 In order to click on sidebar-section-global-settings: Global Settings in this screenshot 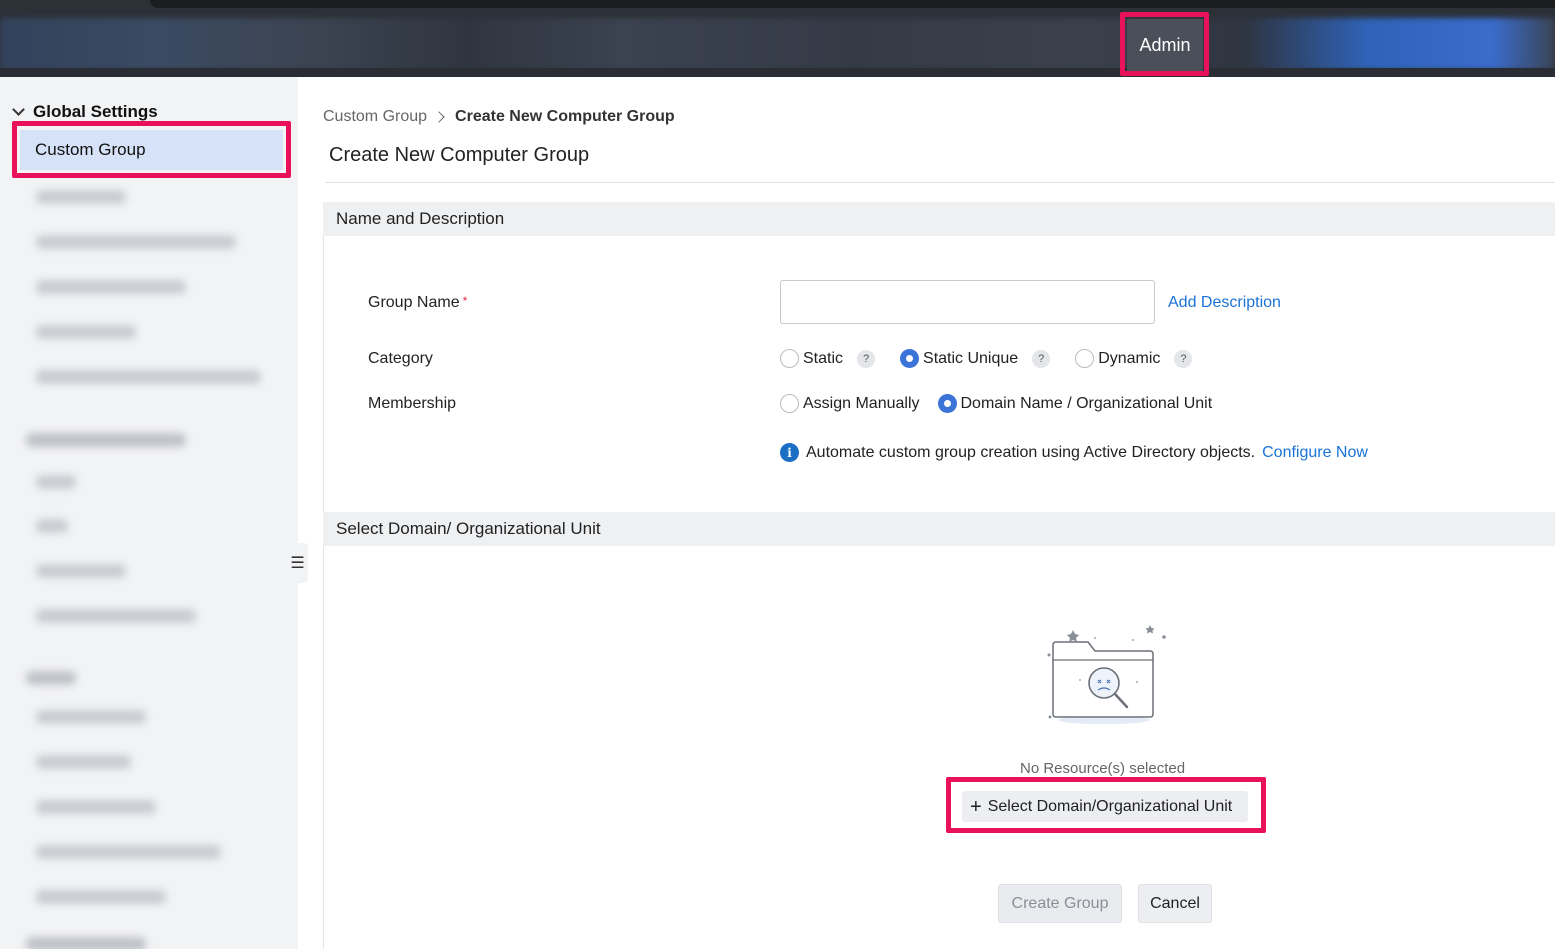, I will do `click(85, 112)`.